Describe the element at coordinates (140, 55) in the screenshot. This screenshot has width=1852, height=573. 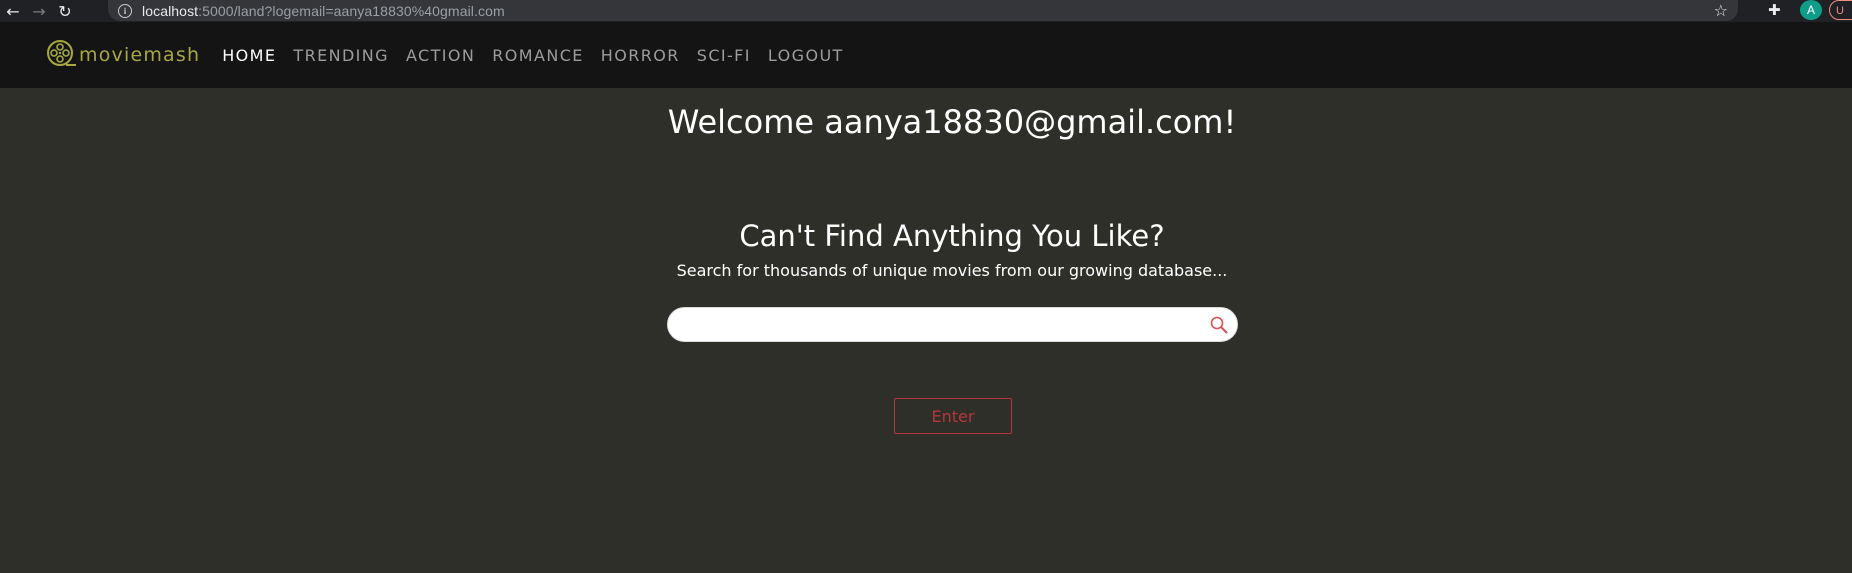
I see `logo-text: moviemash` at that location.